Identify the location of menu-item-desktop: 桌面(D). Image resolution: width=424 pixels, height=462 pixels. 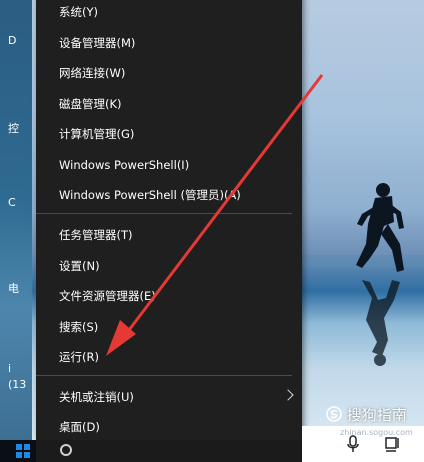
(169, 427).